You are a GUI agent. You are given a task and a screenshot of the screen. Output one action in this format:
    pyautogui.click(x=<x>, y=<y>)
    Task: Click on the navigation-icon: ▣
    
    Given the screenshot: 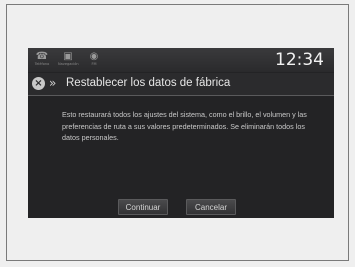 What is the action you would take?
    pyautogui.click(x=68, y=56)
    